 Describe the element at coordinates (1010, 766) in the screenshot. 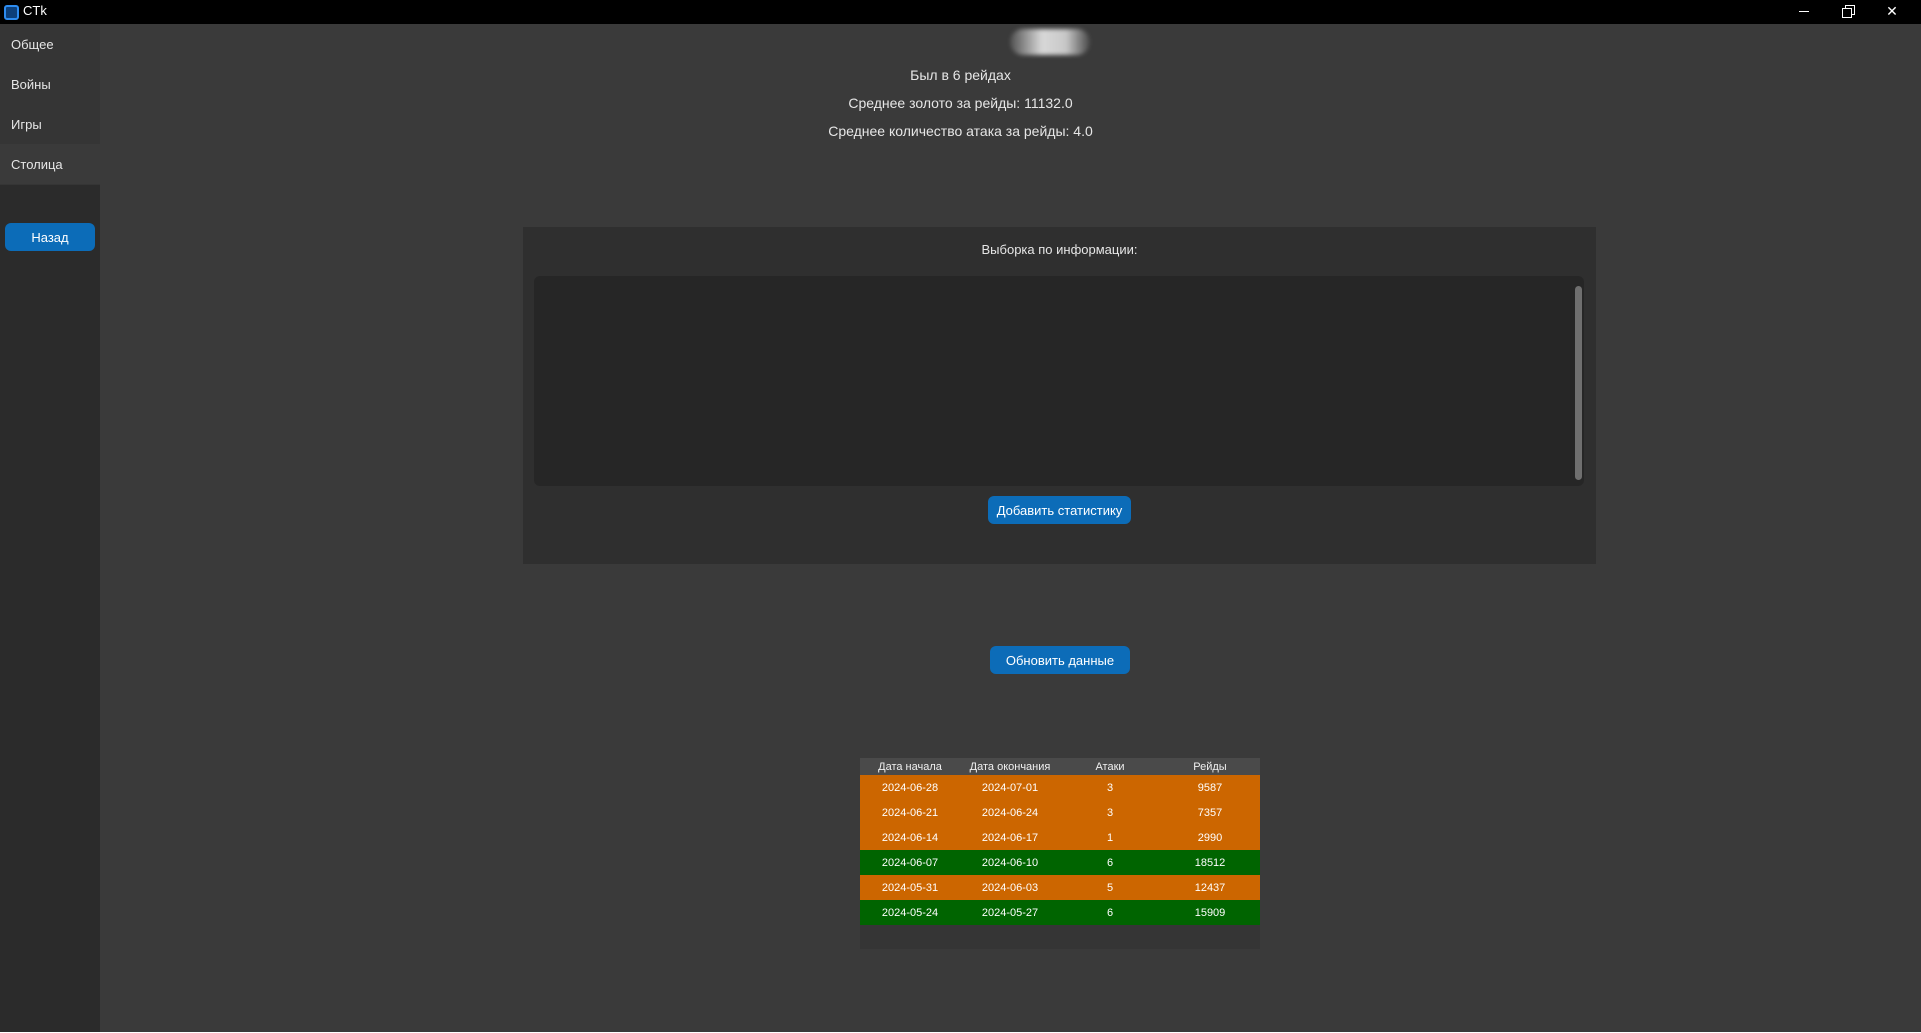

I see `header-end-date: Дата окончания` at that location.